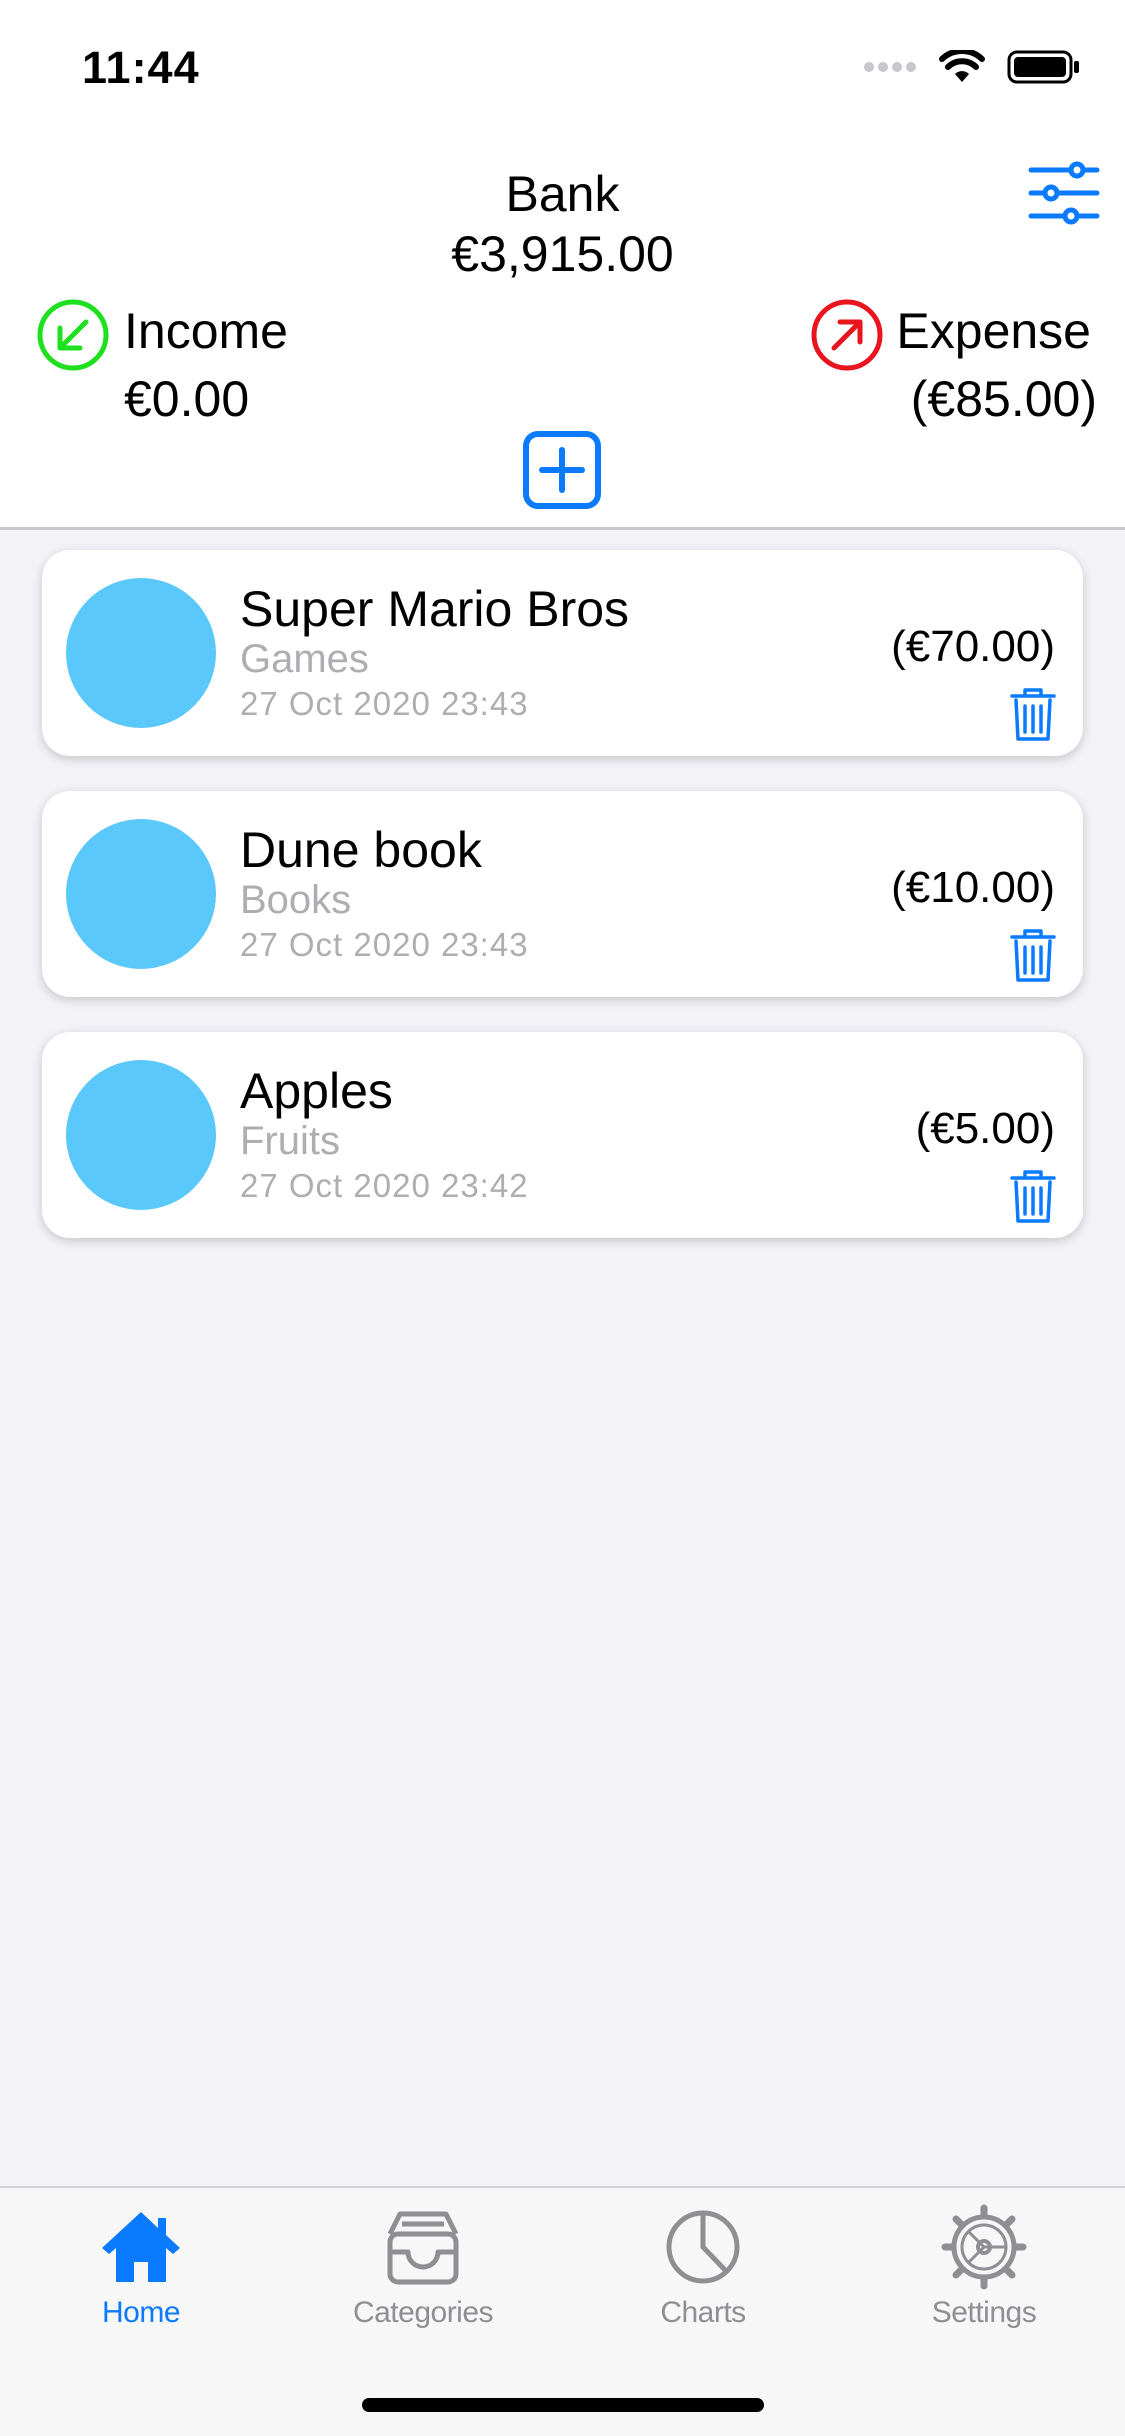 The image size is (1125, 2436). What do you see at coordinates (563, 2405) in the screenshot?
I see `home-indicator` at bounding box center [563, 2405].